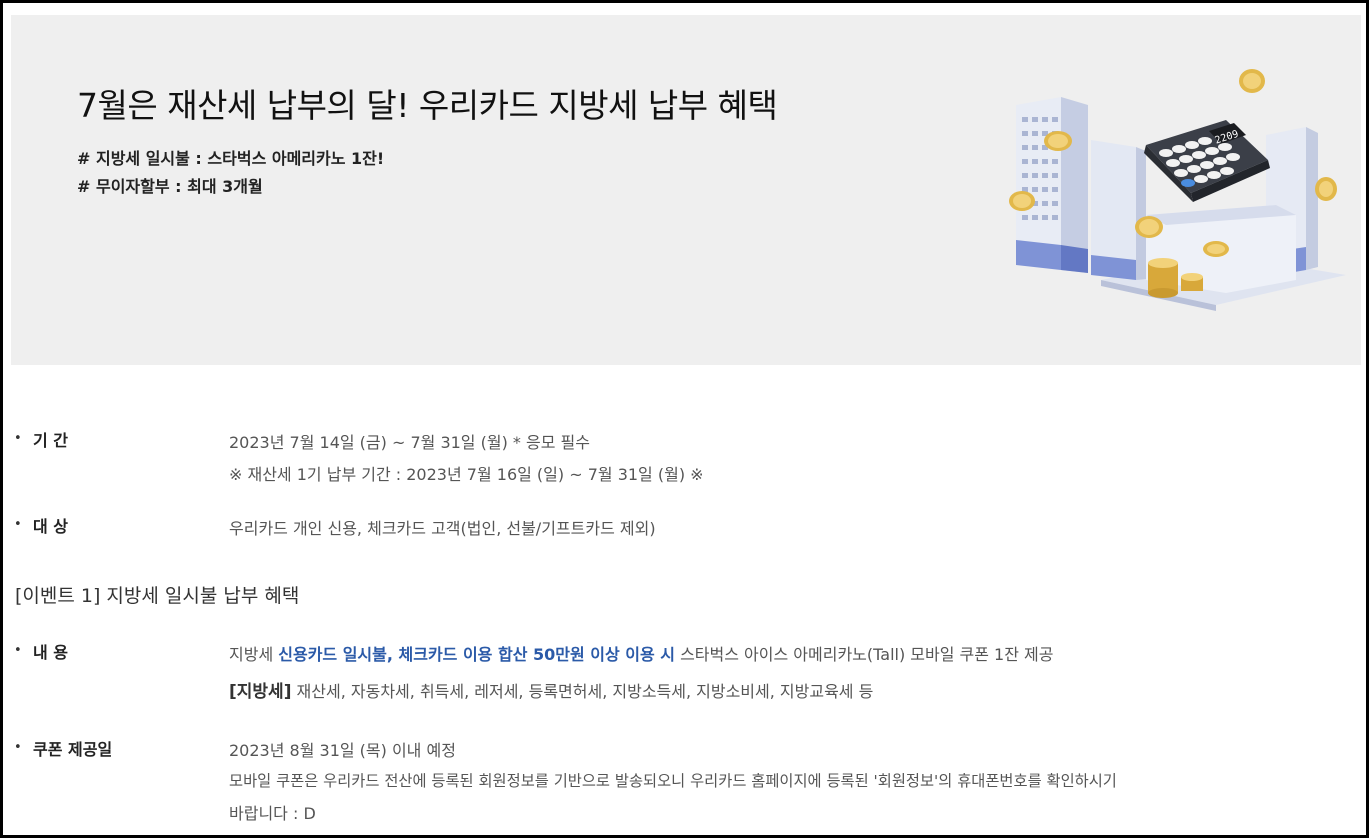 Image resolution: width=1369 pixels, height=838 pixels. I want to click on content-text-post: 스타벅스 아이스 아메리카노(Tall) 모바일 쿠폰 1잔 제공, so click(864, 654).